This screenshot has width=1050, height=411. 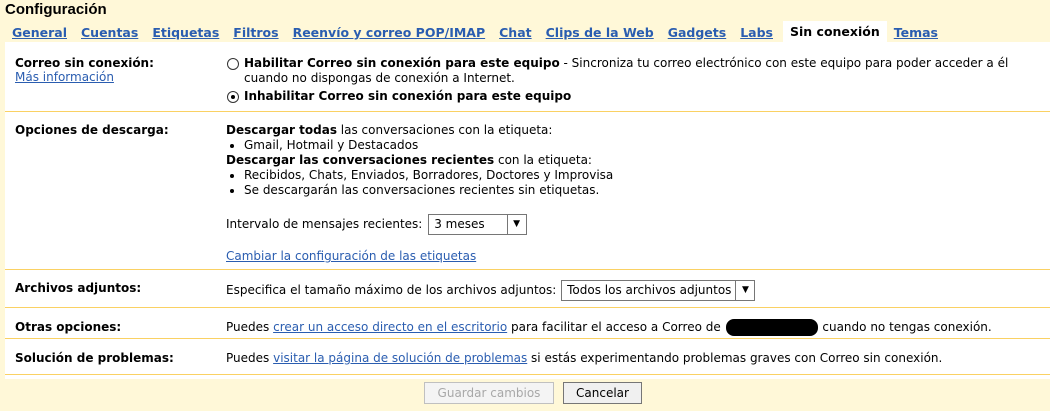 What do you see at coordinates (515, 32) in the screenshot?
I see `tab-chat: Chat` at bounding box center [515, 32].